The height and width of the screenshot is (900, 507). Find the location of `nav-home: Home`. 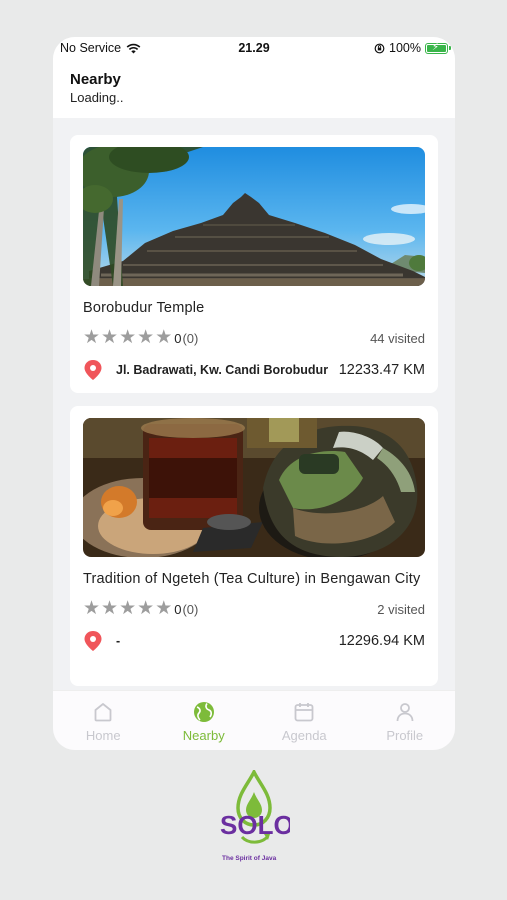

nav-home: Home is located at coordinates (103, 720).